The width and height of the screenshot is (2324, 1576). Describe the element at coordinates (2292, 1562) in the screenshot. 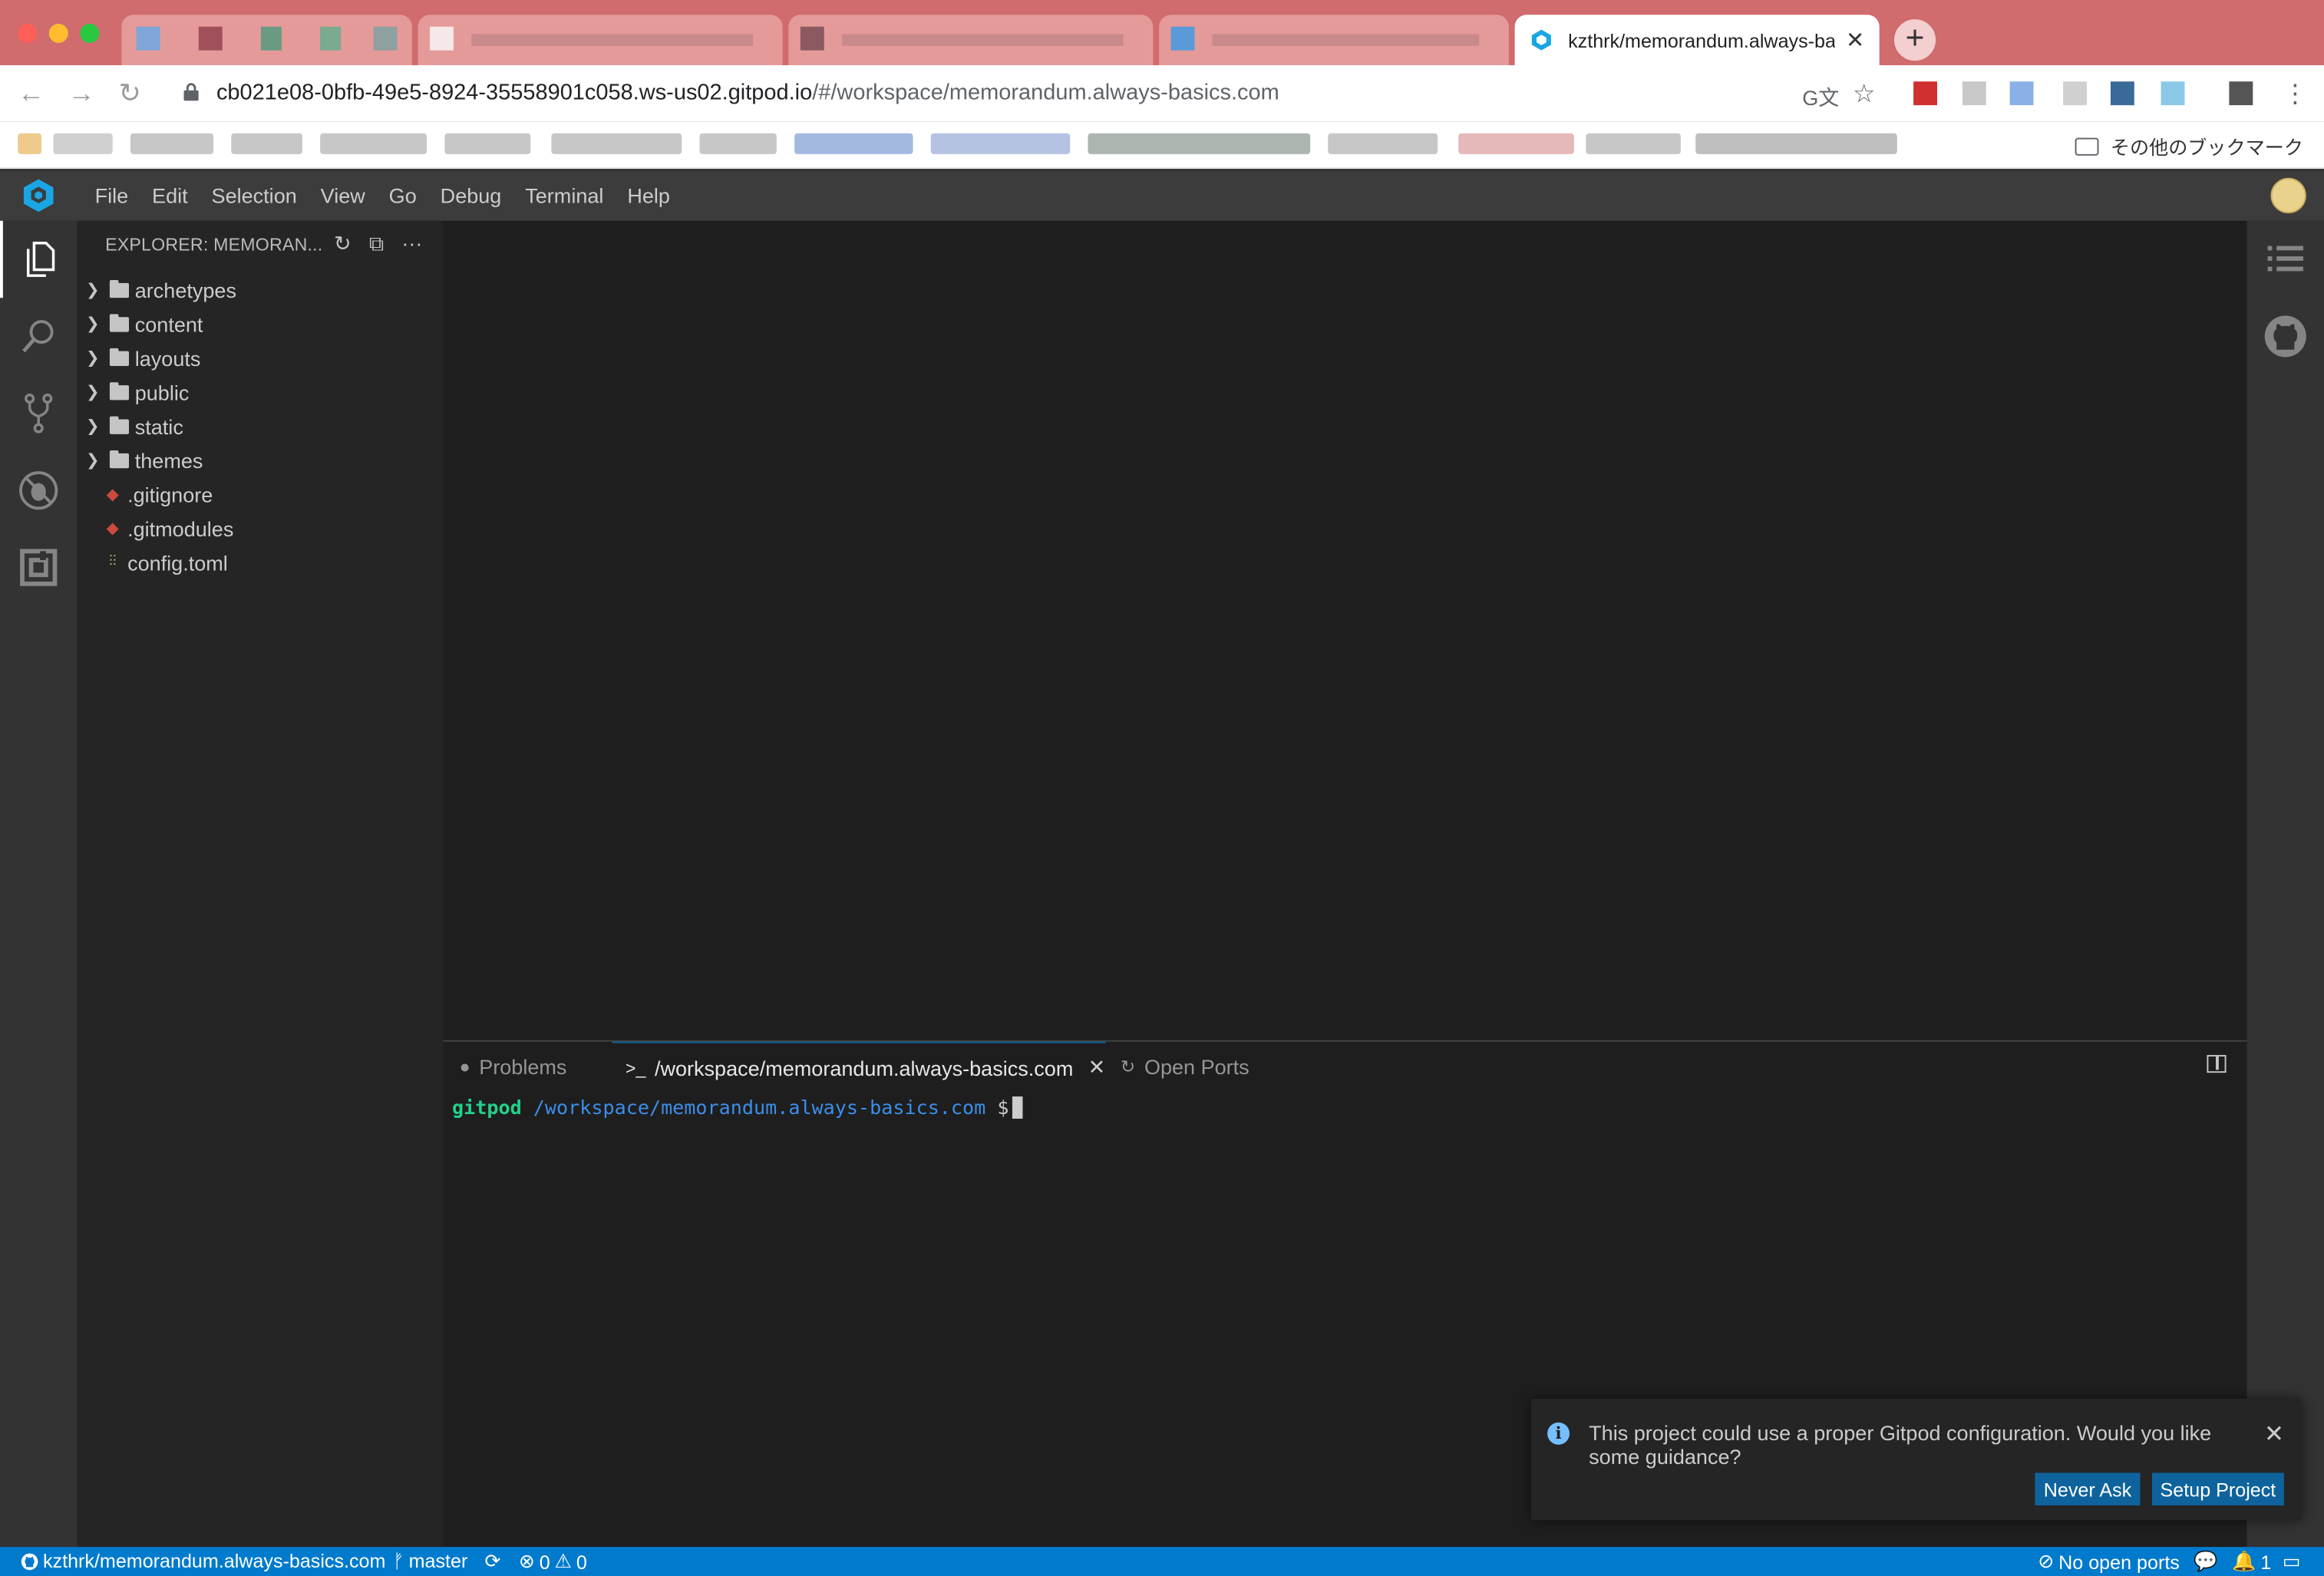

I see `toggle-panel-icon: ▭` at that location.